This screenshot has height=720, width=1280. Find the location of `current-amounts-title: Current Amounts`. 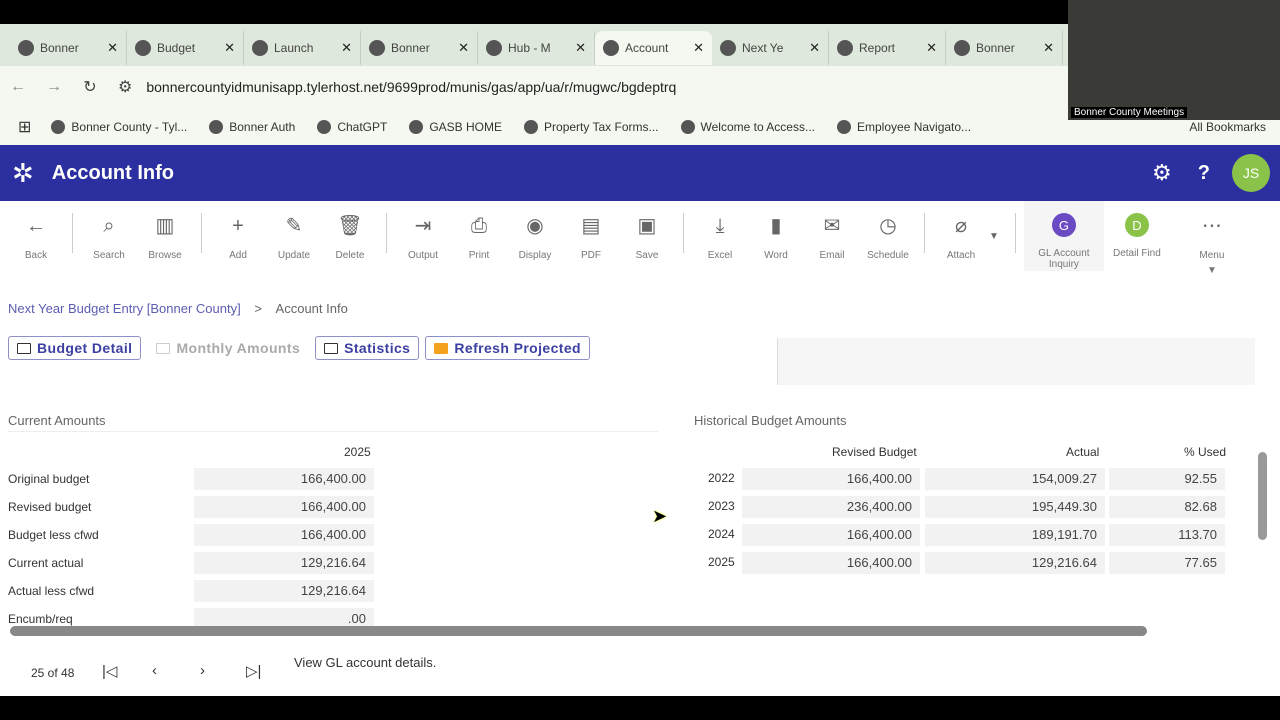

current-amounts-title: Current Amounts is located at coordinates (57, 420).